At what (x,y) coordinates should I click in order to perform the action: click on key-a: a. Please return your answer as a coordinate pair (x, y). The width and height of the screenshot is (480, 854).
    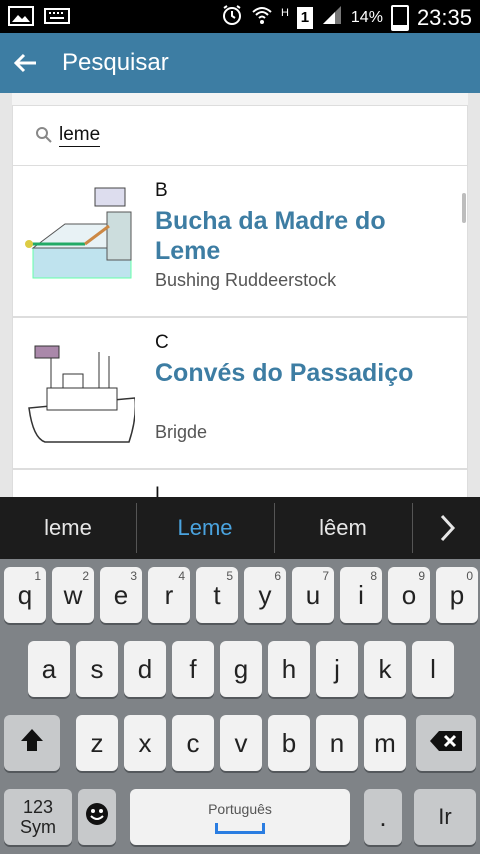
    Looking at the image, I should click on (49, 669).